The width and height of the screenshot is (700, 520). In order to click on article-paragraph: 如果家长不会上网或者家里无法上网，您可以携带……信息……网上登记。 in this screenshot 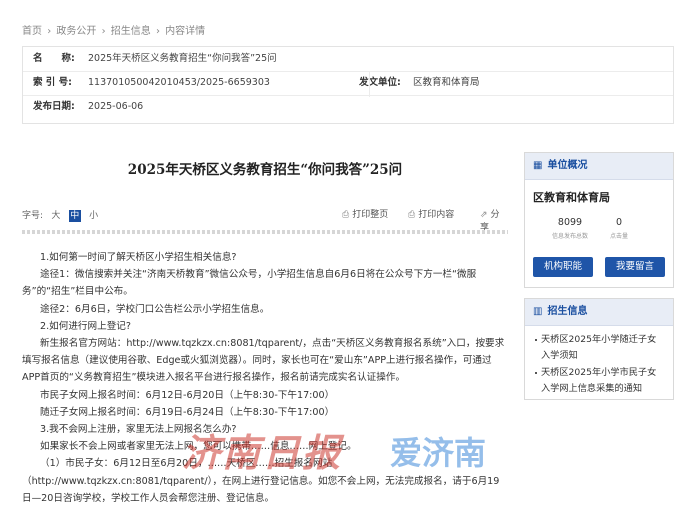, I will do `click(198, 447)`.